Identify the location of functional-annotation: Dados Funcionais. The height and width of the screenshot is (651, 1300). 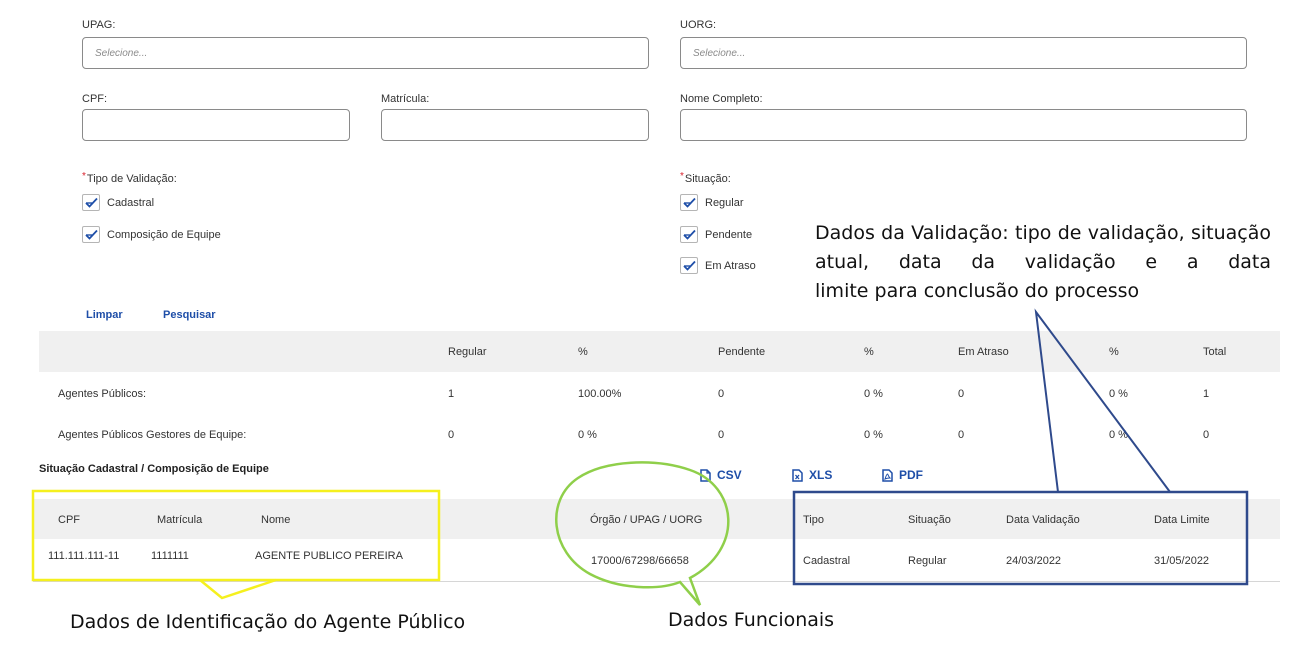
(751, 620).